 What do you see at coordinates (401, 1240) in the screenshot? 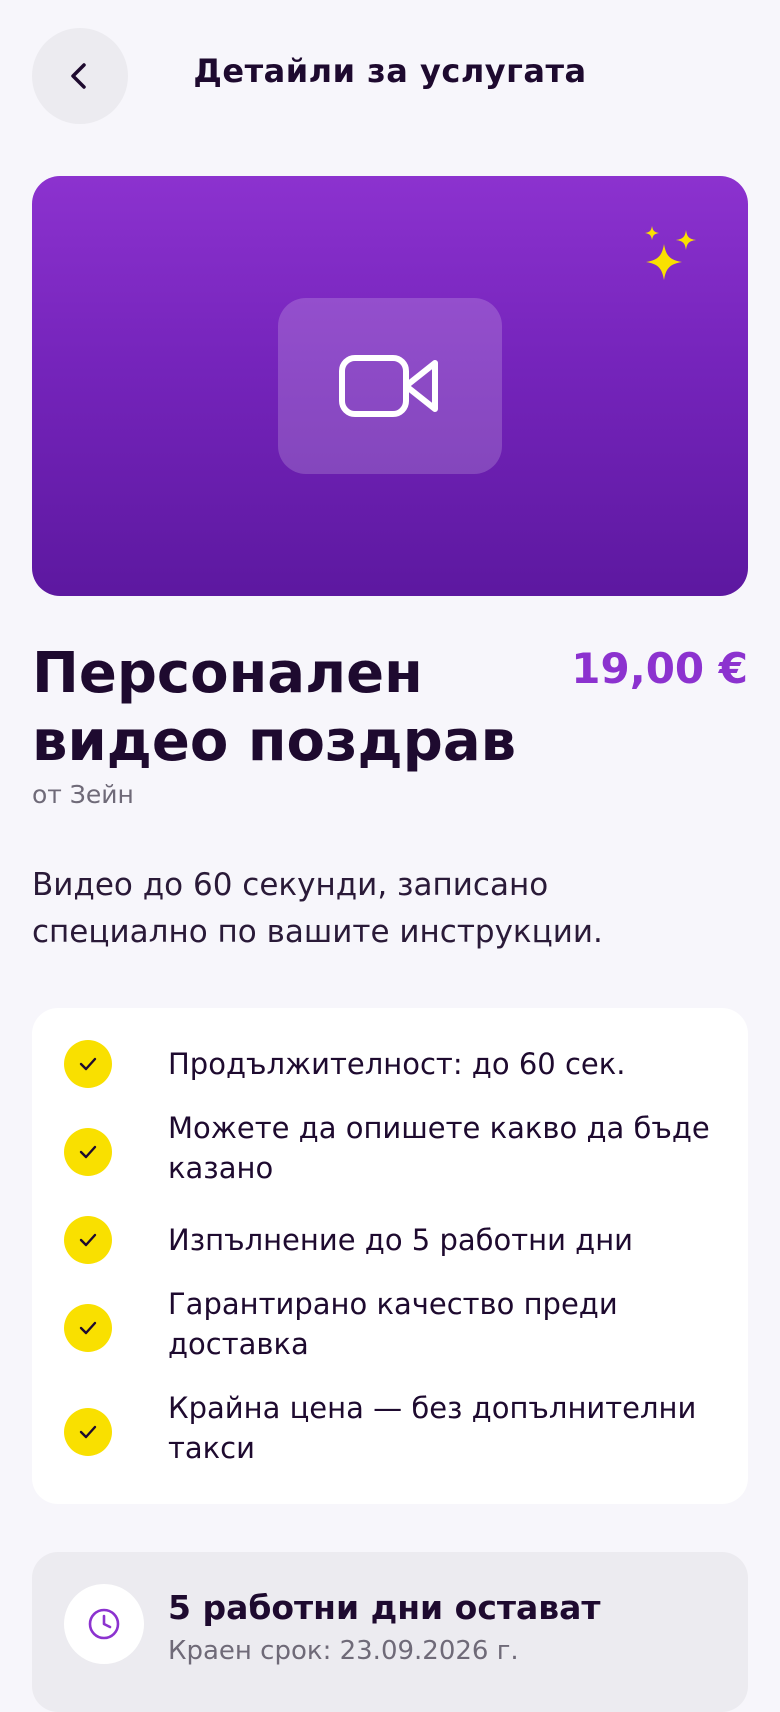
I see `feature-text: Изпълнение до 5 работни дни` at bounding box center [401, 1240].